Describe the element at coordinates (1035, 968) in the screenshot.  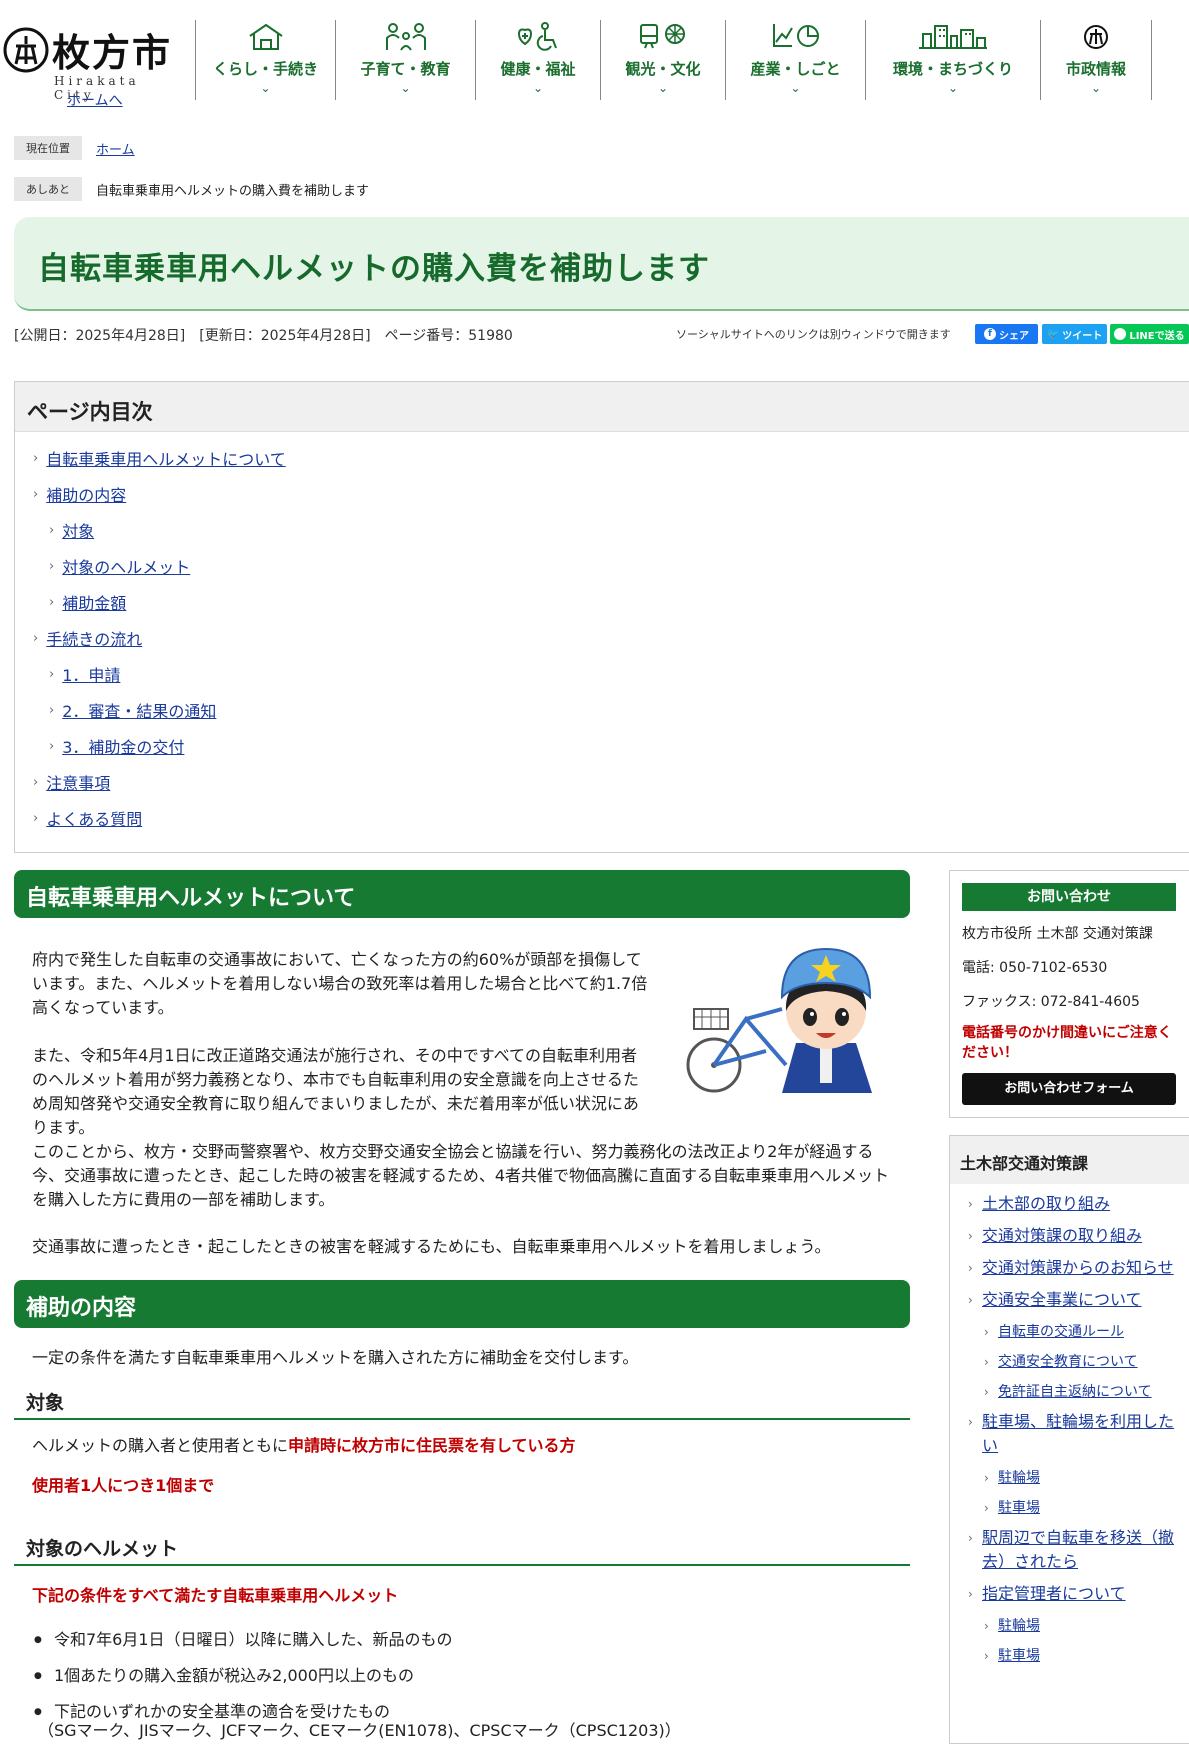
I see `contact-tel: 電話: 050-7102-6530` at that location.